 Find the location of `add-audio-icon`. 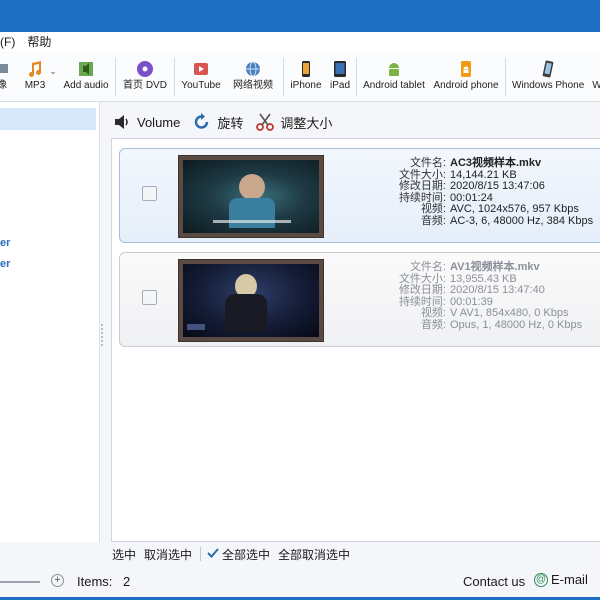

add-audio-icon is located at coordinates (86, 69).